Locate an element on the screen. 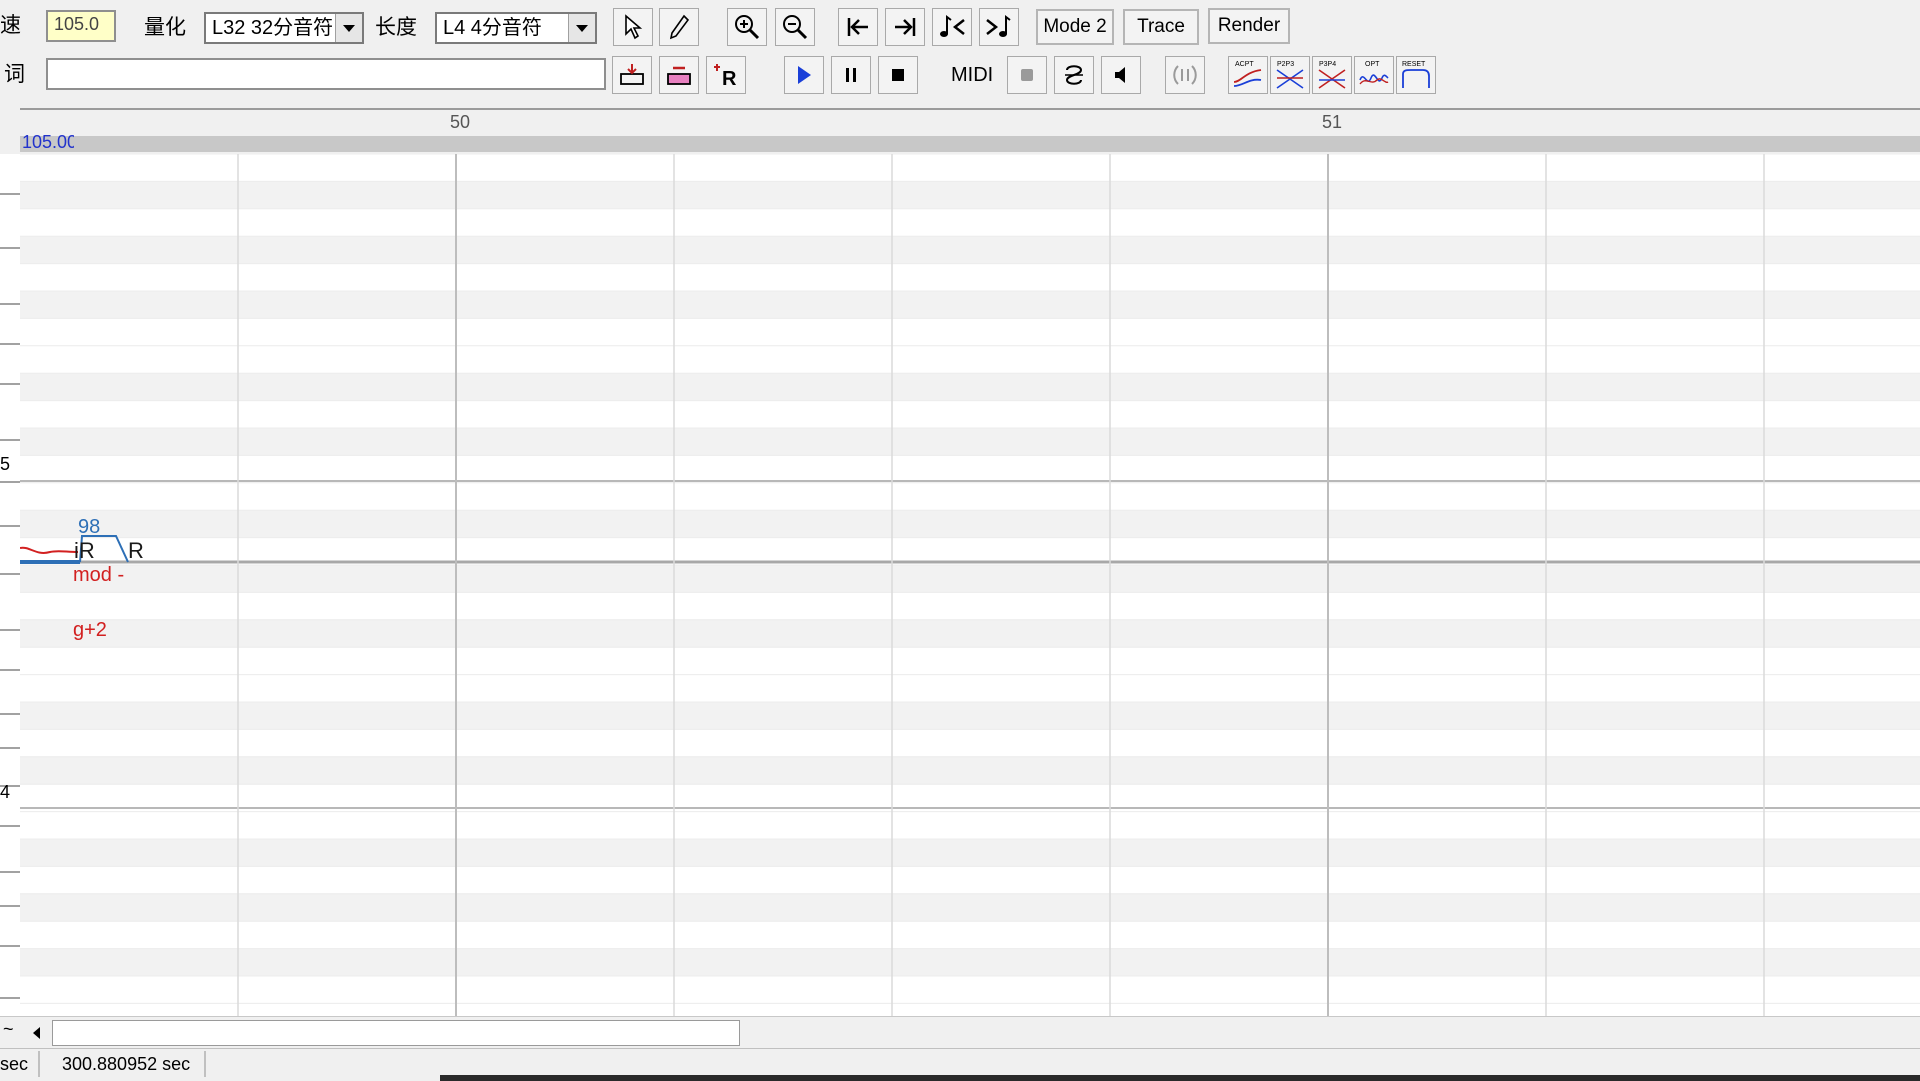 The height and width of the screenshot is (1081, 1920). g-label: g+2 is located at coordinates (90, 630).